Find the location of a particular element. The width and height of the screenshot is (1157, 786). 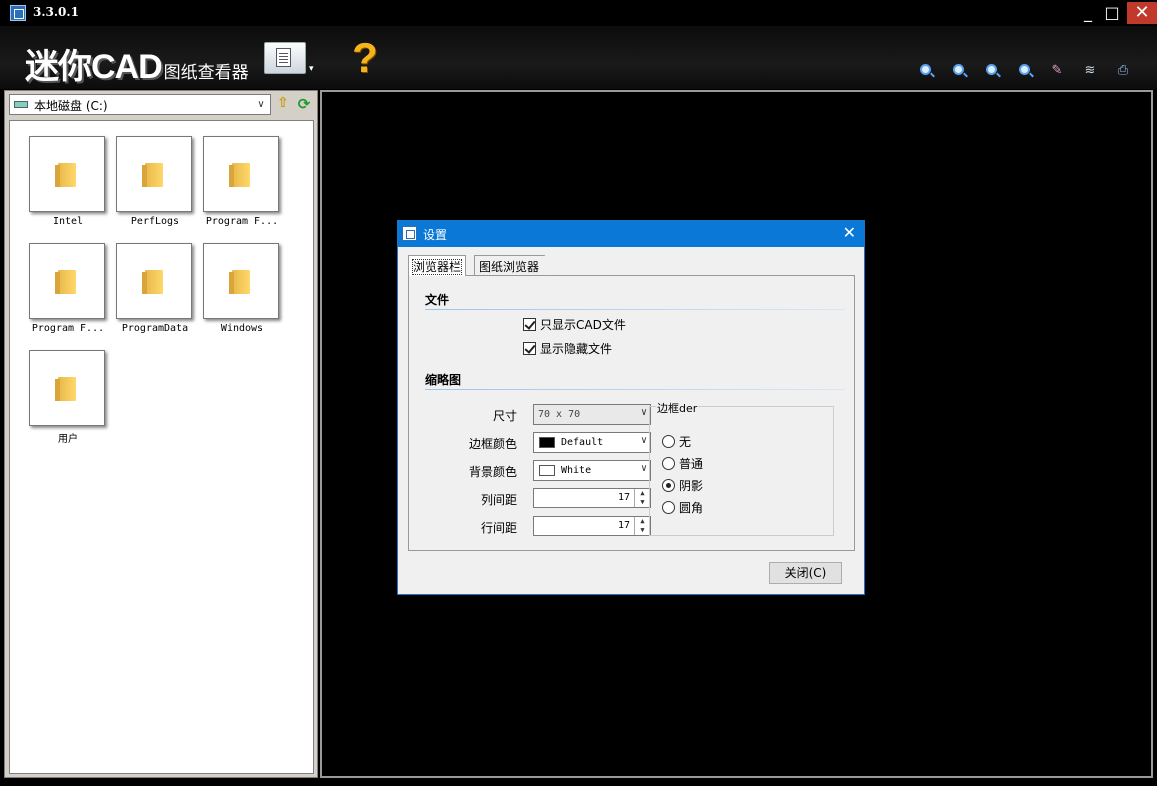

radio-shadow: 阴影 is located at coordinates (682, 485).